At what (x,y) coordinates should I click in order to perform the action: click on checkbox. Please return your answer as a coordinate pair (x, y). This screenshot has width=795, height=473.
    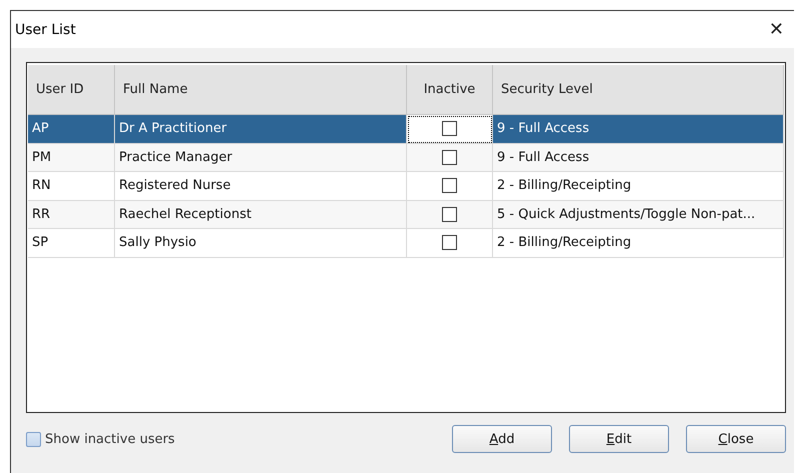
    Looking at the image, I should click on (33, 439).